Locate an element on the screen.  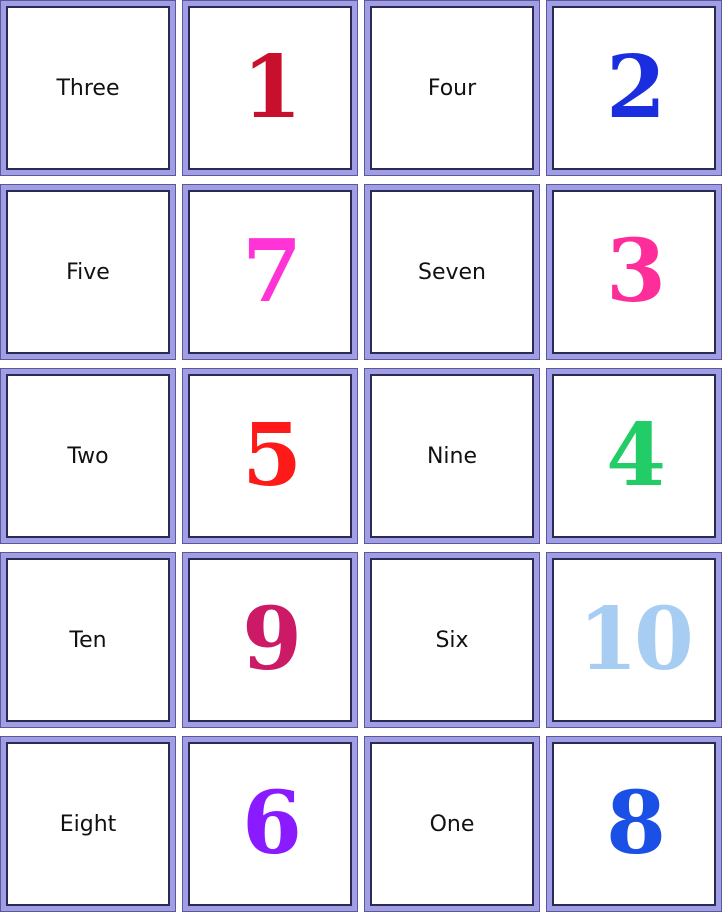
word-card: Ten is located at coordinates (88, 640).